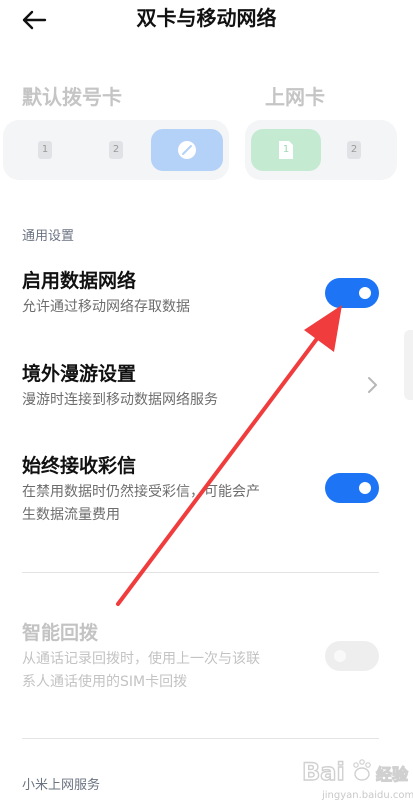 The image size is (413, 808). What do you see at coordinates (120, 400) in the screenshot?
I see `roaming-settings-description: 漫游时连接到移动数据网络服务` at bounding box center [120, 400].